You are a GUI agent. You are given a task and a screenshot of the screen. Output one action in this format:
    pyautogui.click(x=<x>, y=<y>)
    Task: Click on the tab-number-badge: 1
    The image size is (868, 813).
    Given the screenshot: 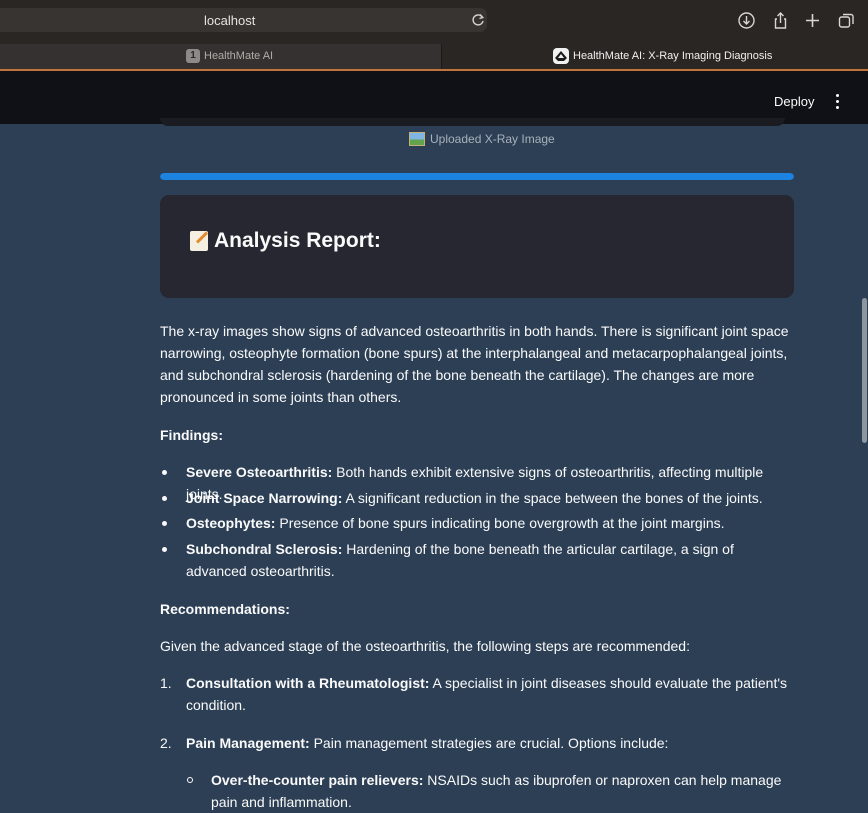 What is the action you would take?
    pyautogui.click(x=193, y=56)
    